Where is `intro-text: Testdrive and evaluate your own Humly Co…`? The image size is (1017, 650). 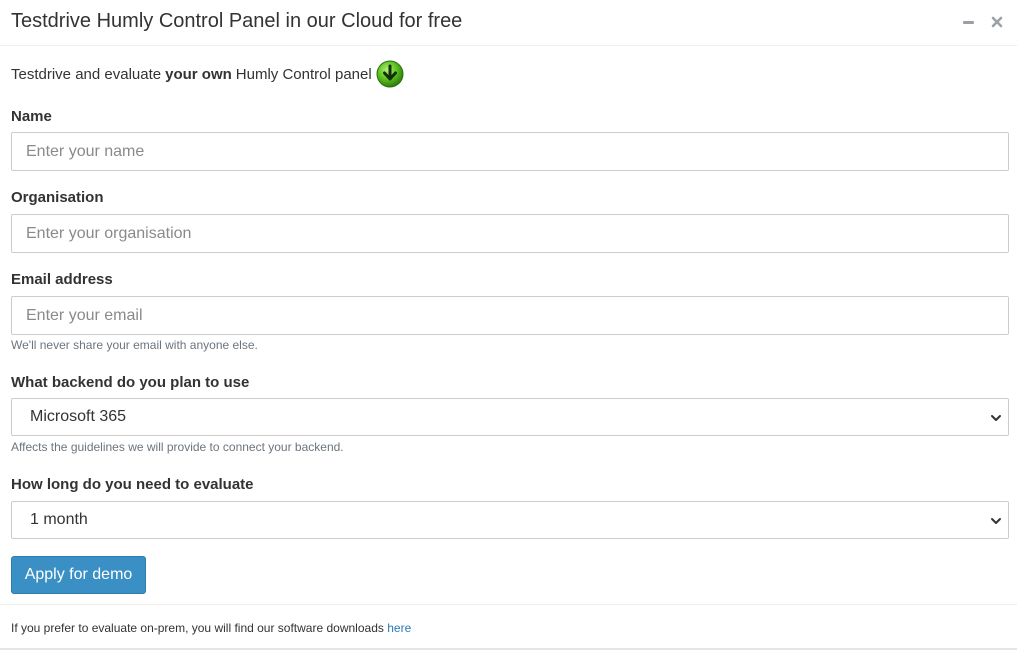 intro-text: Testdrive and evaluate your own Humly Co… is located at coordinates (207, 74).